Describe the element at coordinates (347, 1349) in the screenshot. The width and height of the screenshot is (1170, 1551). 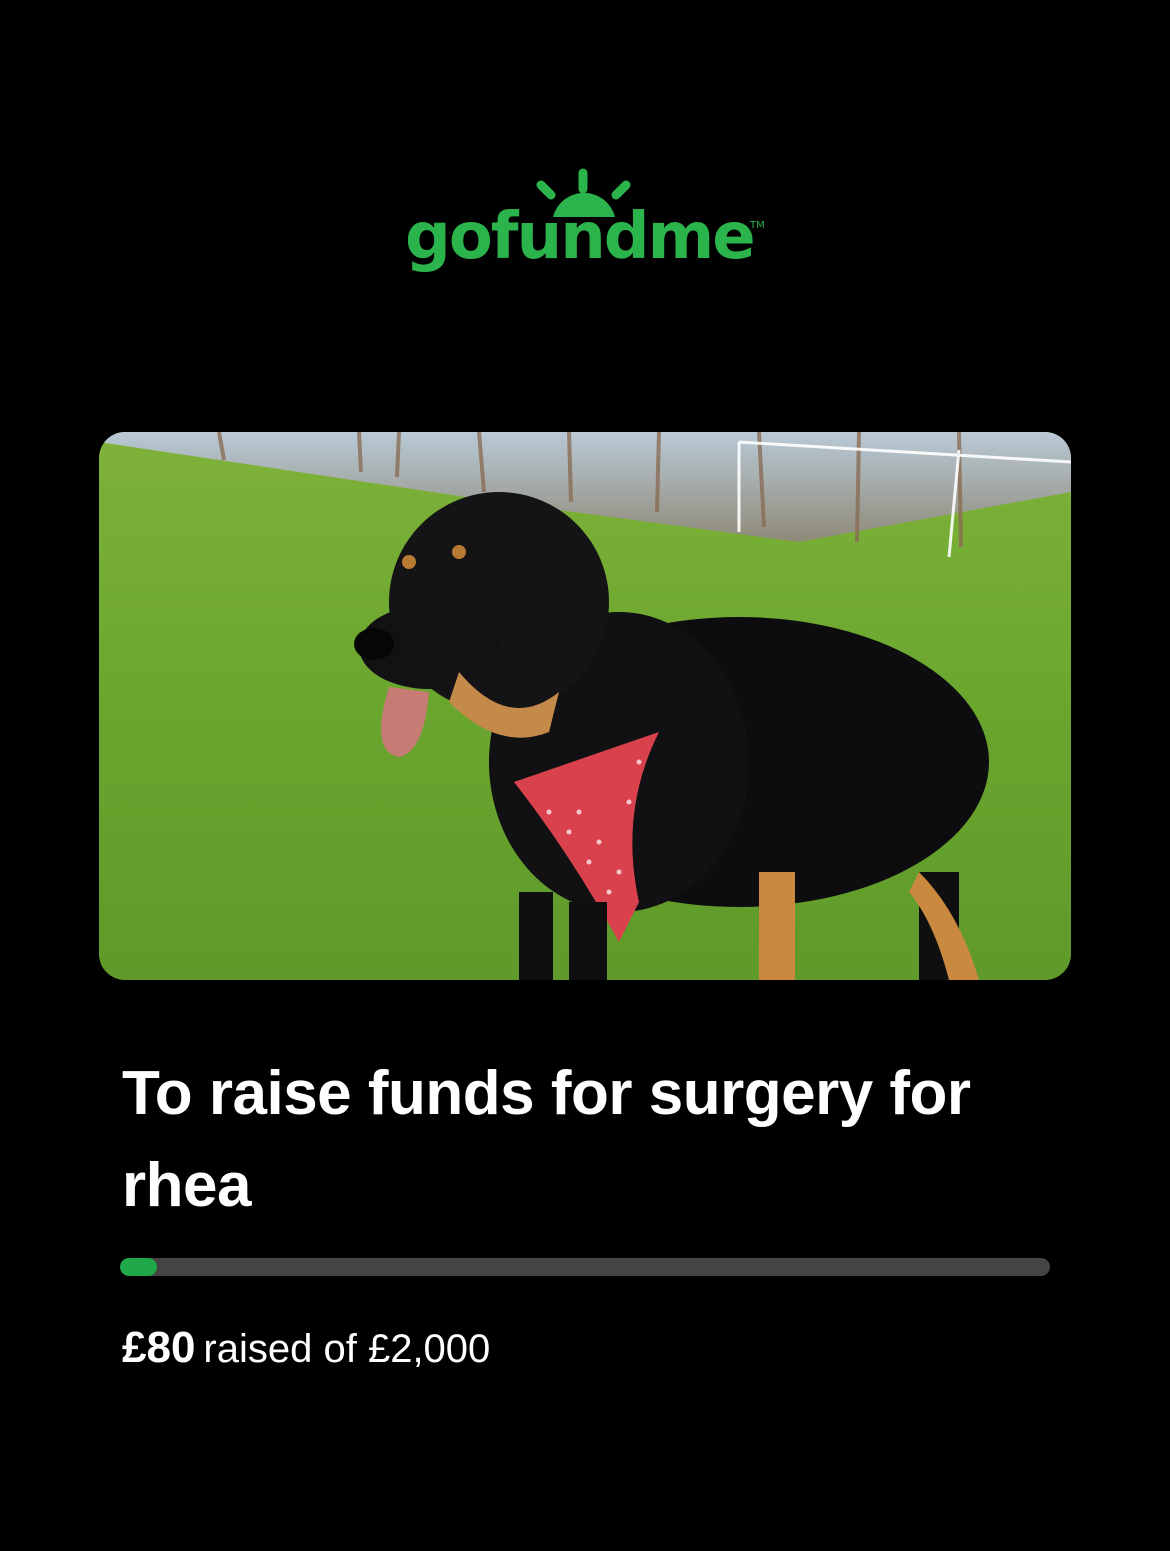
I see `goal-text: raised of £2,000` at that location.